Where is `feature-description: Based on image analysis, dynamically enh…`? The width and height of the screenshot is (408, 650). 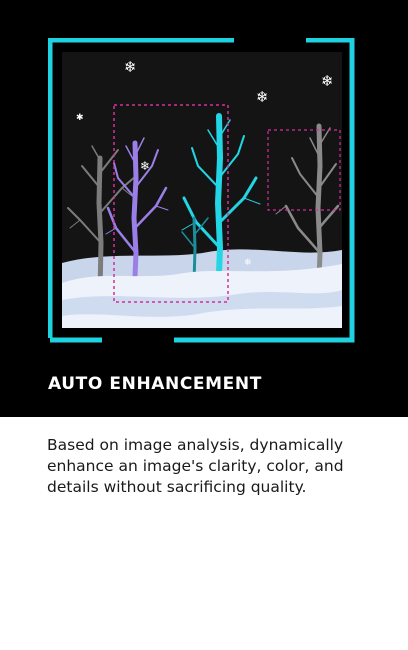 feature-description: Based on image analysis, dynamically enh… is located at coordinates (195, 466).